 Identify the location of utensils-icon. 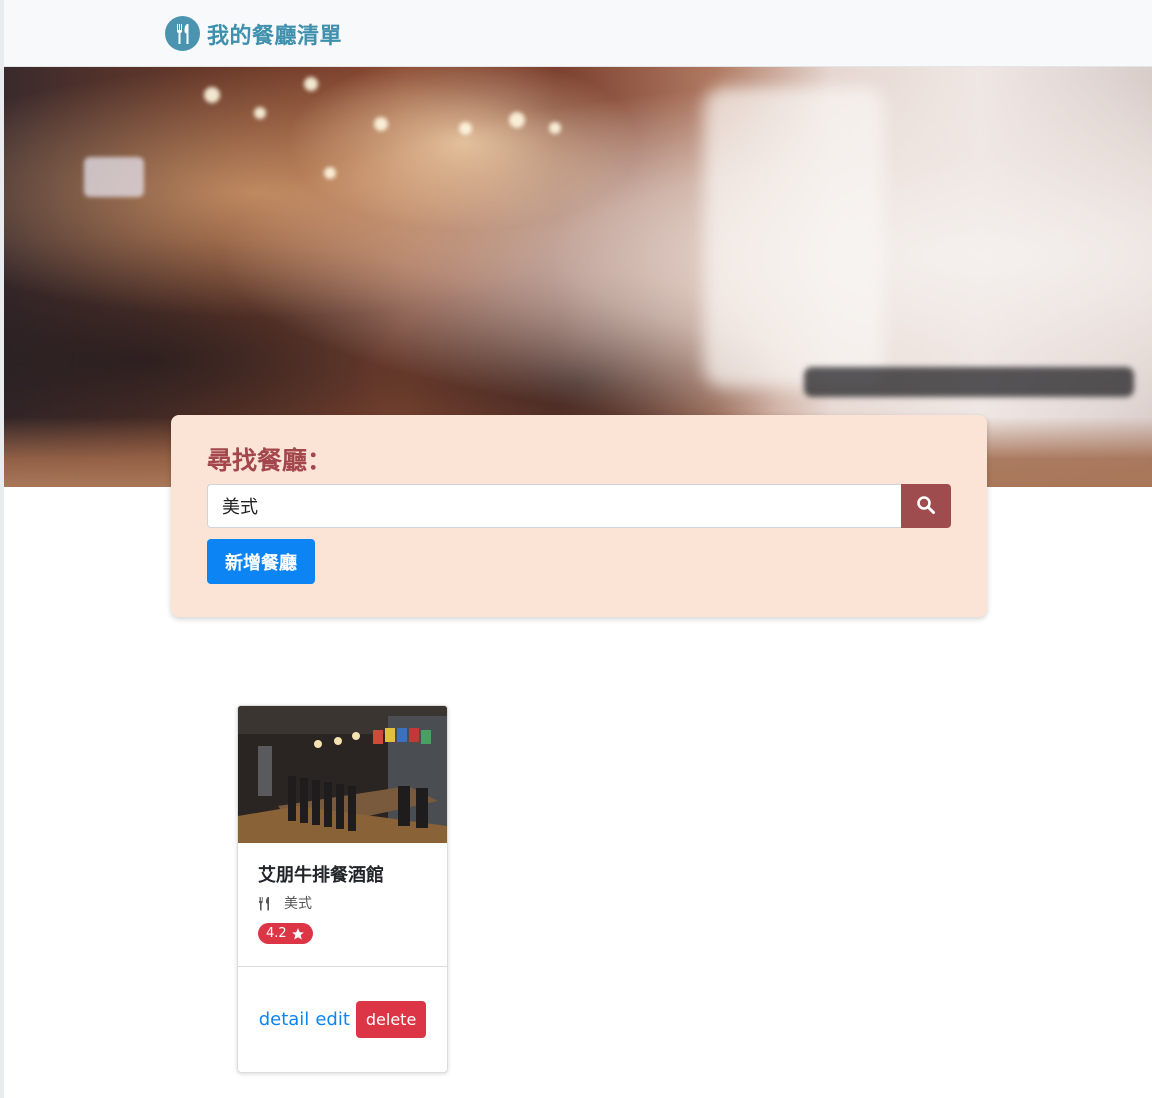
(264, 903).